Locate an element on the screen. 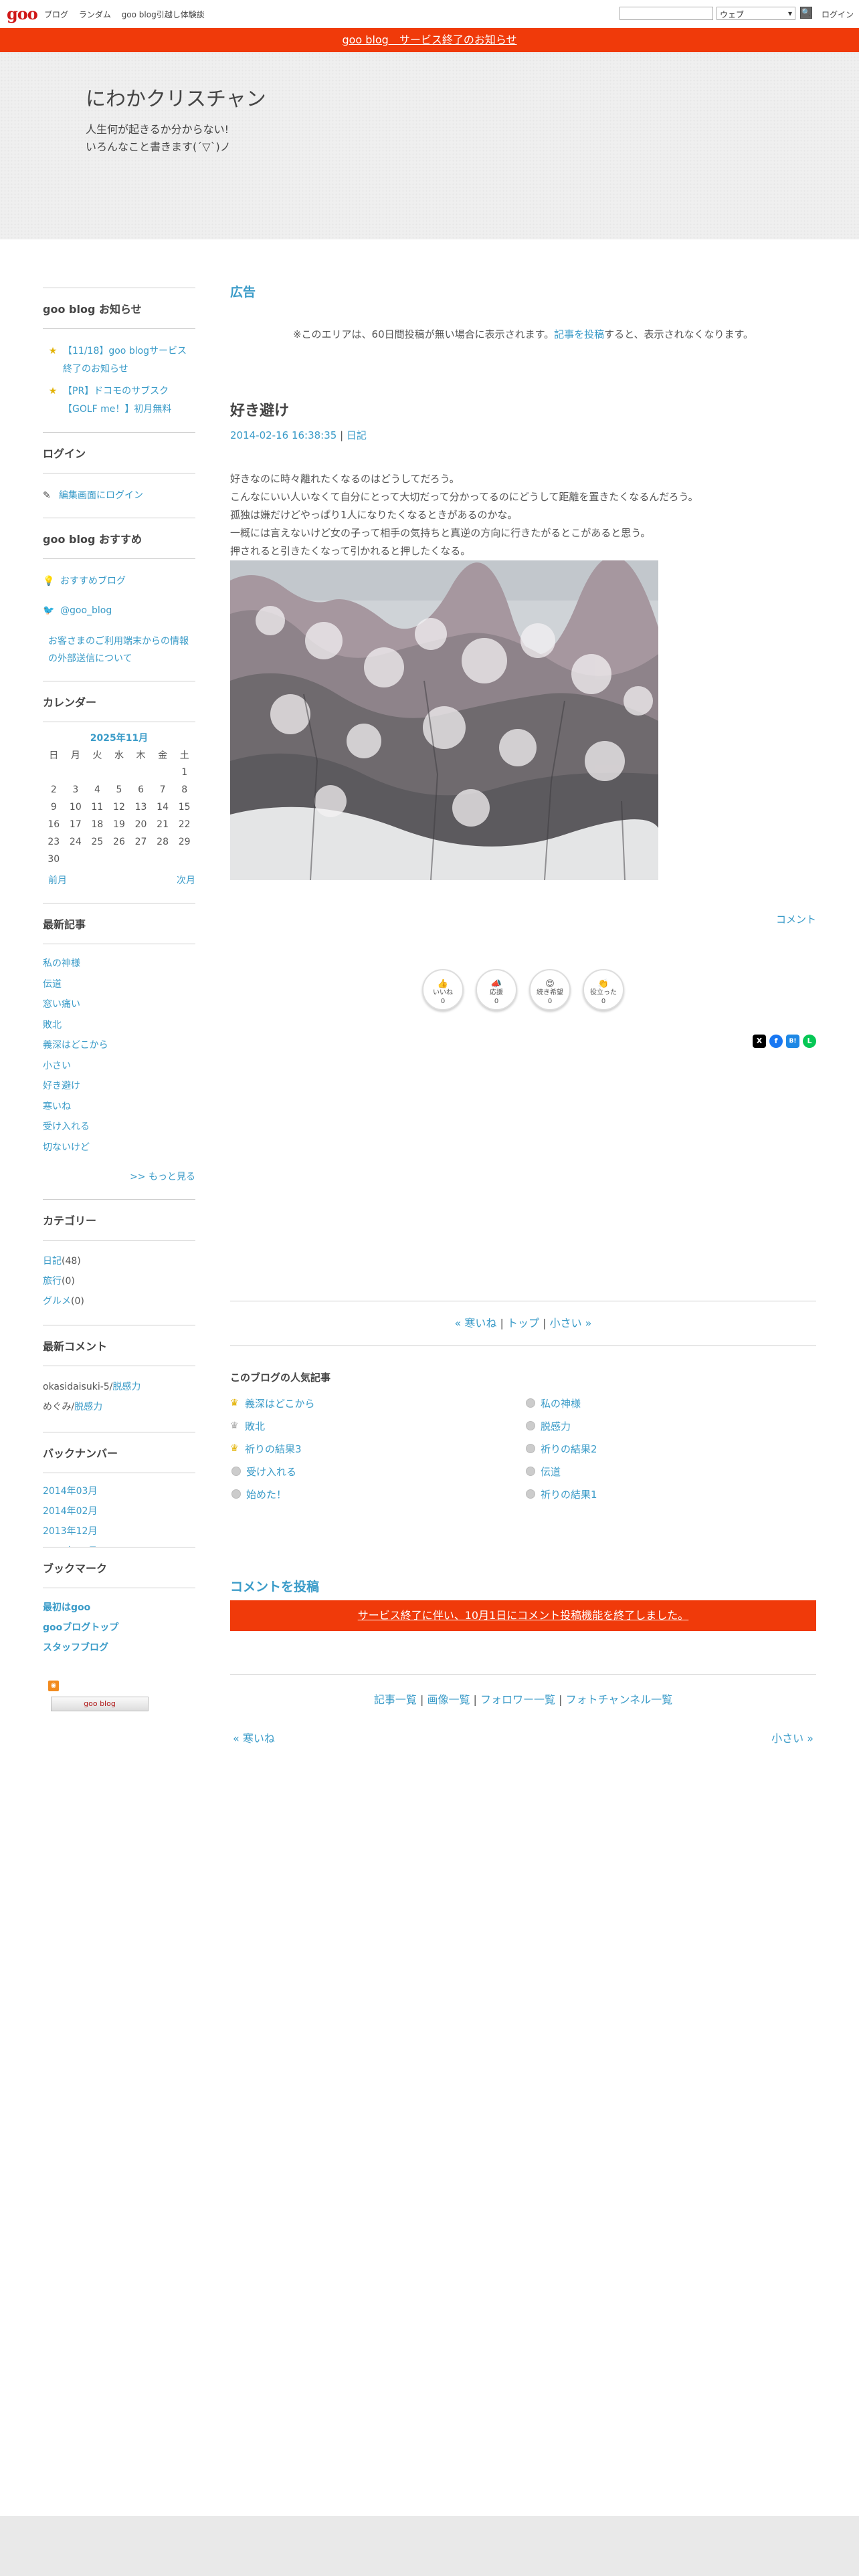 The height and width of the screenshot is (2576, 859). backnumber-item: 2013年12月 is located at coordinates (119, 1531).